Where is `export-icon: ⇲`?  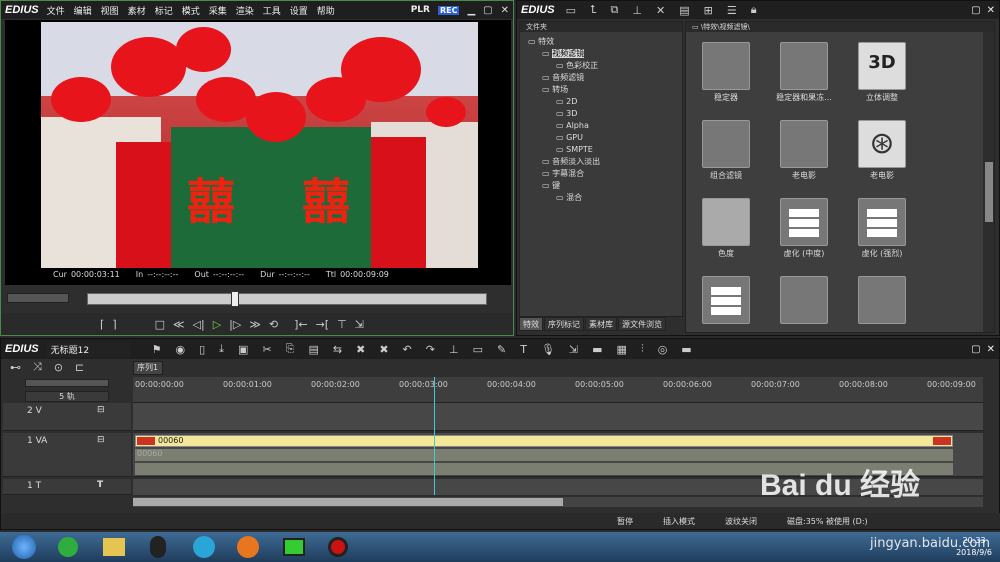 export-icon: ⇲ is located at coordinates (573, 349).